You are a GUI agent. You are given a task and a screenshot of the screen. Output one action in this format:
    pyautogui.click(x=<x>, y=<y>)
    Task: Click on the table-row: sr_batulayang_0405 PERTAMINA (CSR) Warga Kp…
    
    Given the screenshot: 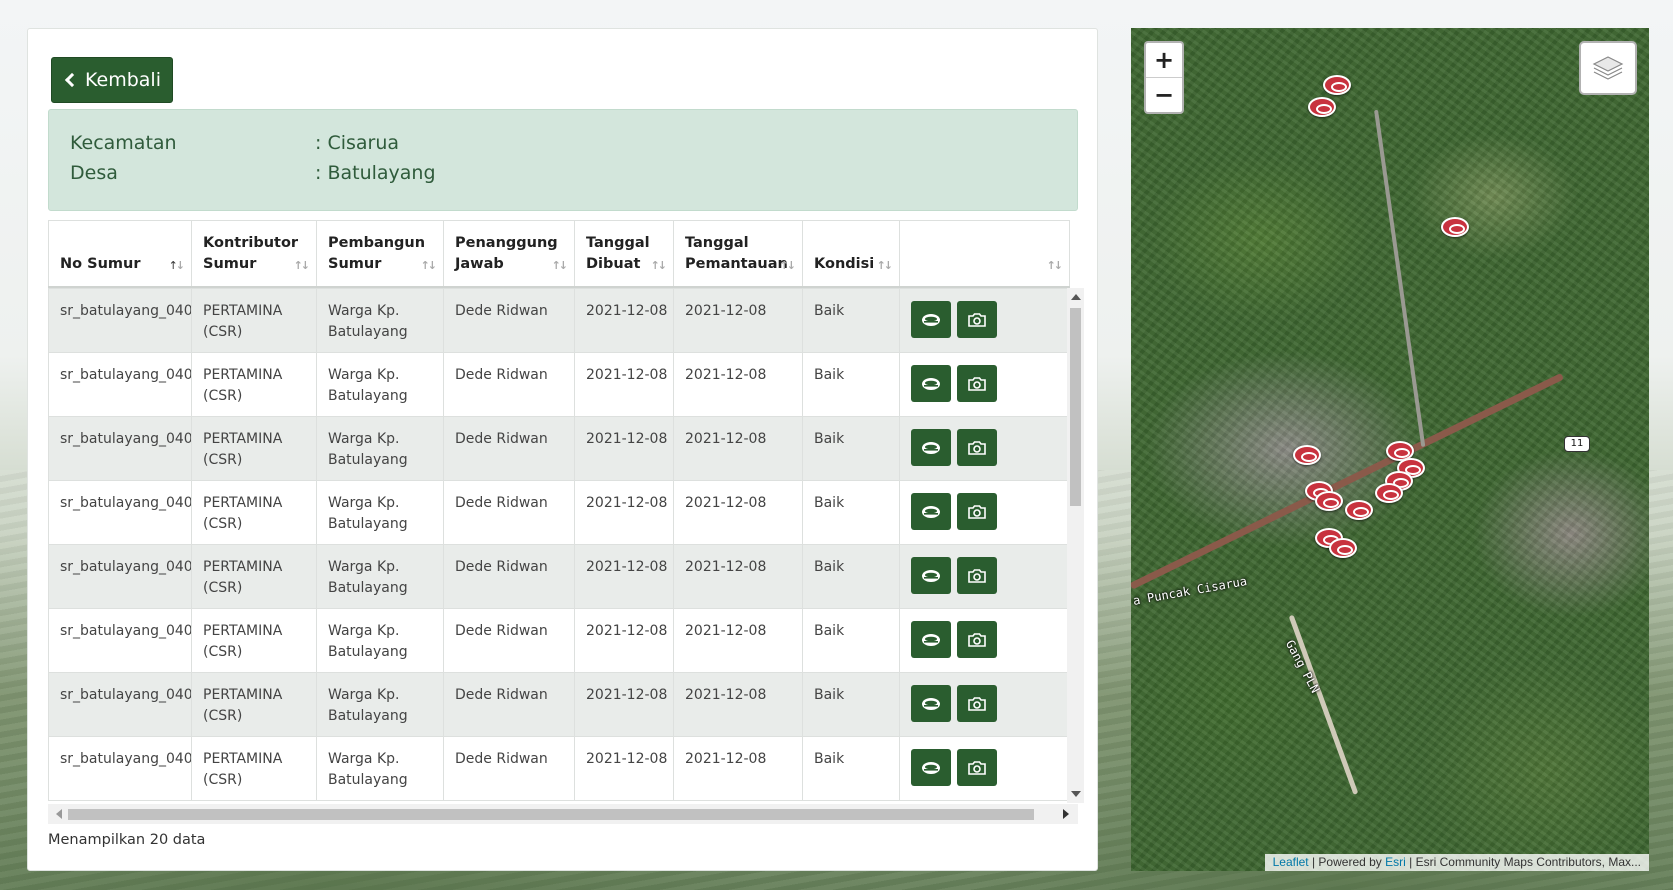 What is the action you would take?
    pyautogui.click(x=559, y=512)
    